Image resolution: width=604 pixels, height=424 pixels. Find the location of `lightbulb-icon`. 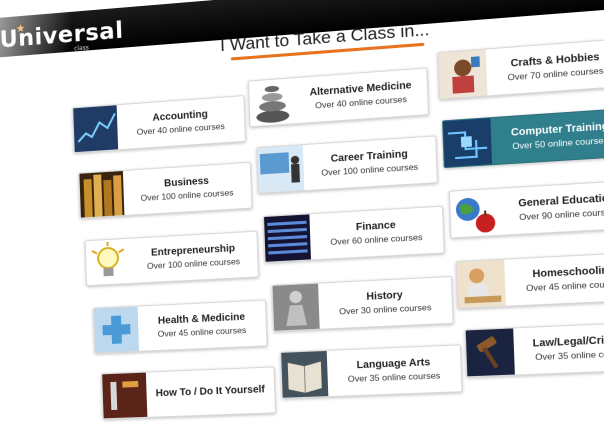

lightbulb-icon is located at coordinates (108, 262).